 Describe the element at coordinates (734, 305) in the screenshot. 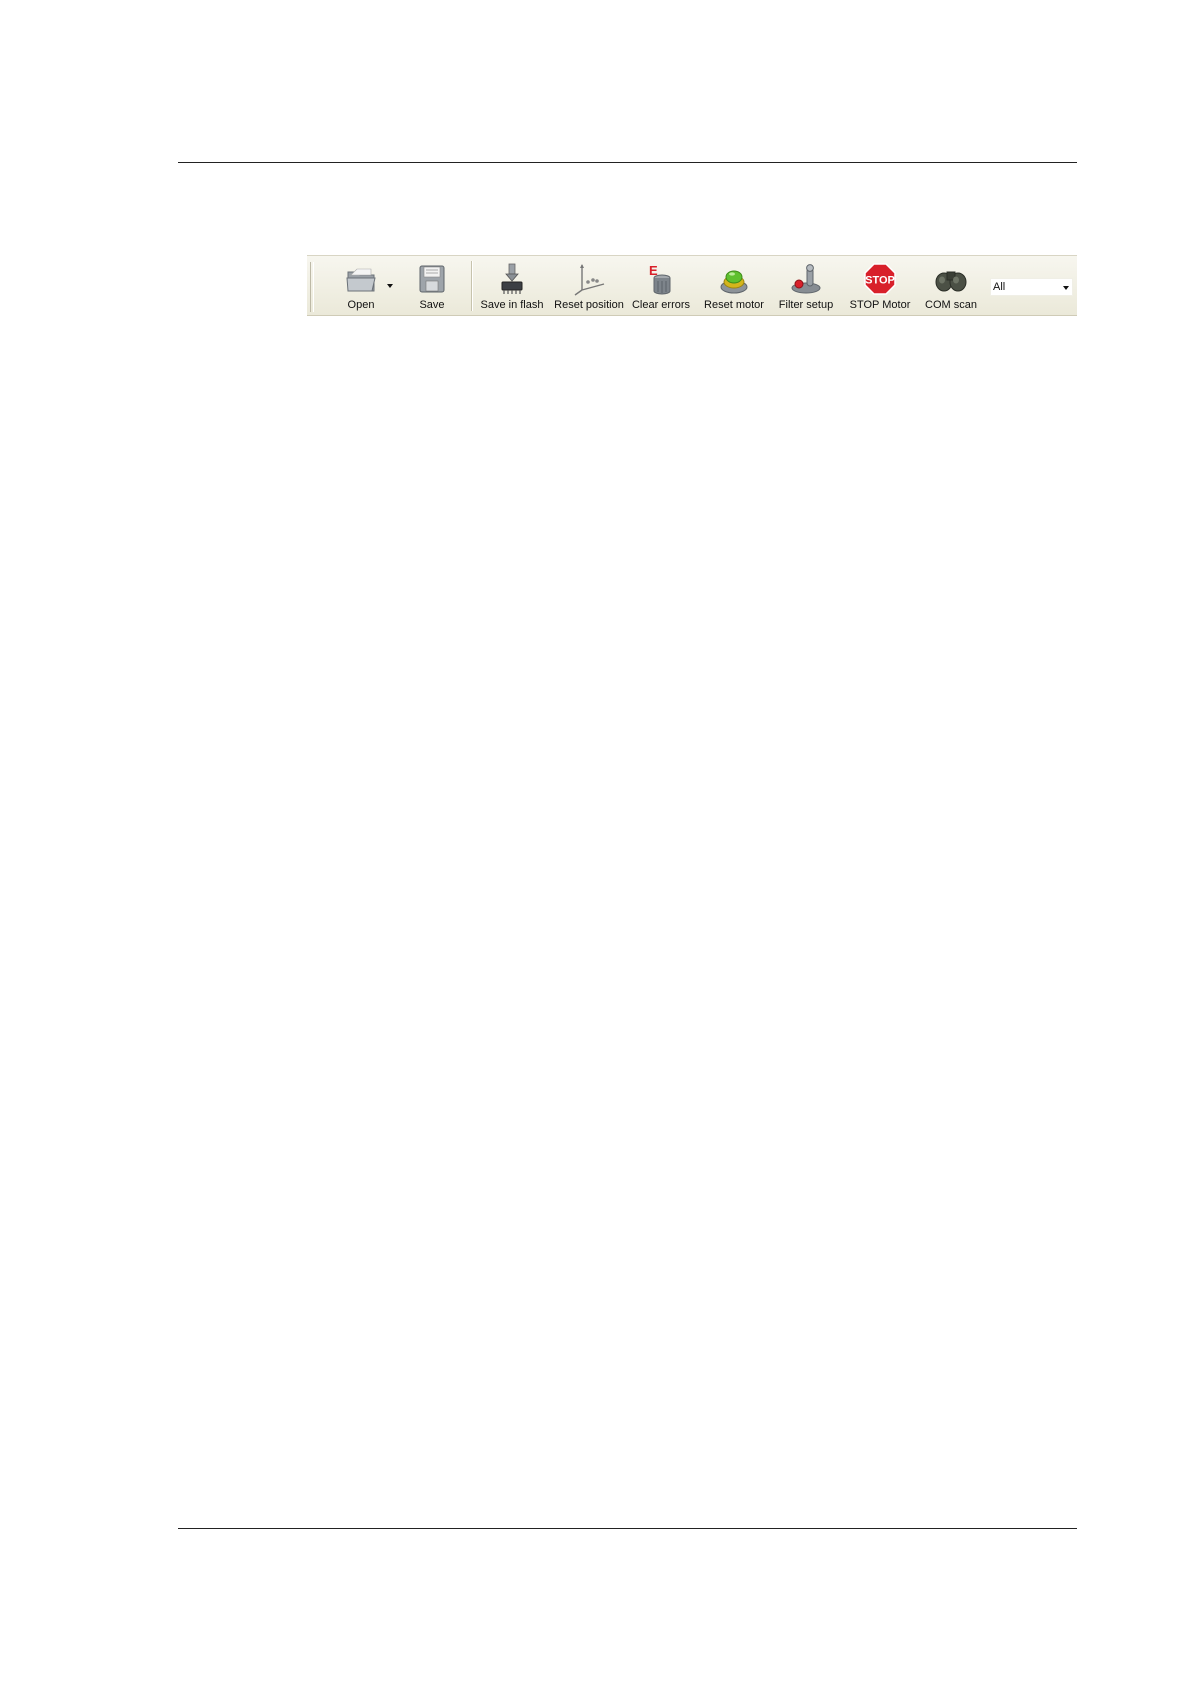

I see `reset-motor-label: Reset motor` at that location.